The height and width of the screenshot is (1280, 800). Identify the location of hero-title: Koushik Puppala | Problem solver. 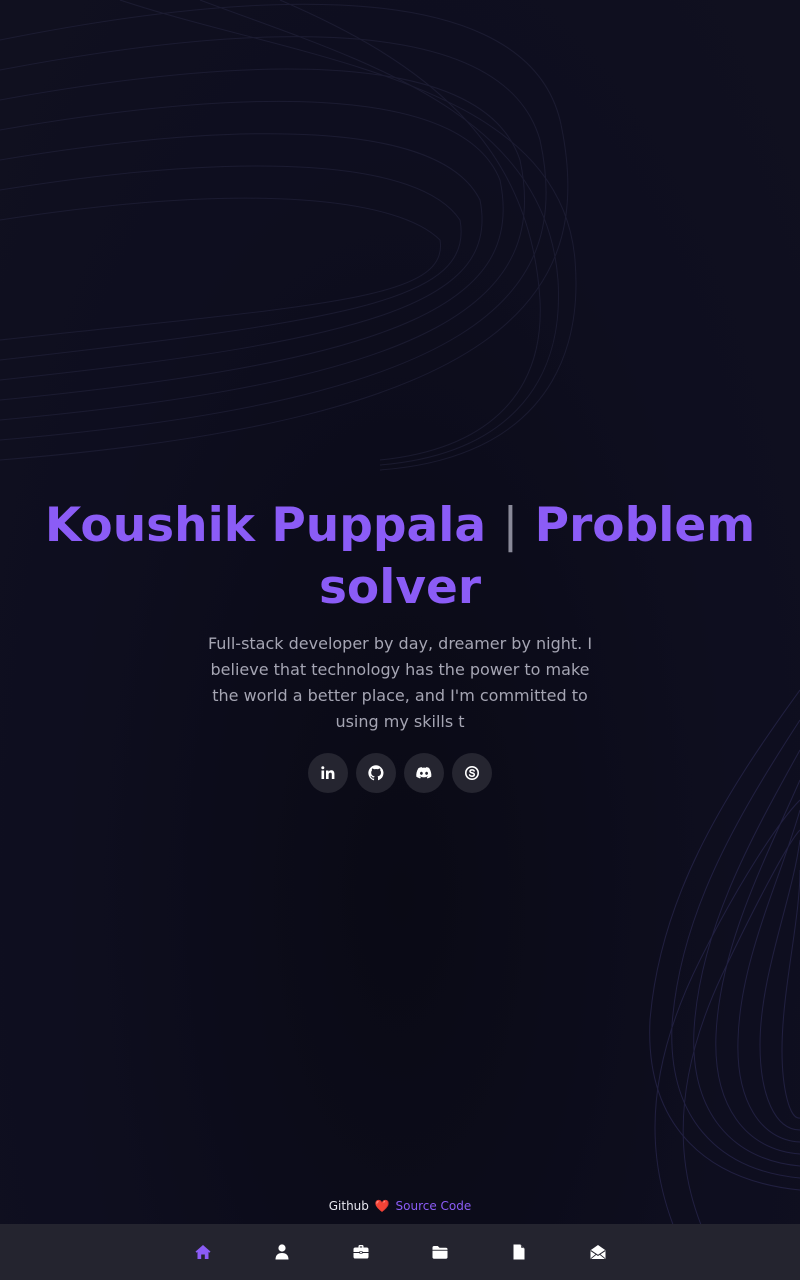
(400, 557).